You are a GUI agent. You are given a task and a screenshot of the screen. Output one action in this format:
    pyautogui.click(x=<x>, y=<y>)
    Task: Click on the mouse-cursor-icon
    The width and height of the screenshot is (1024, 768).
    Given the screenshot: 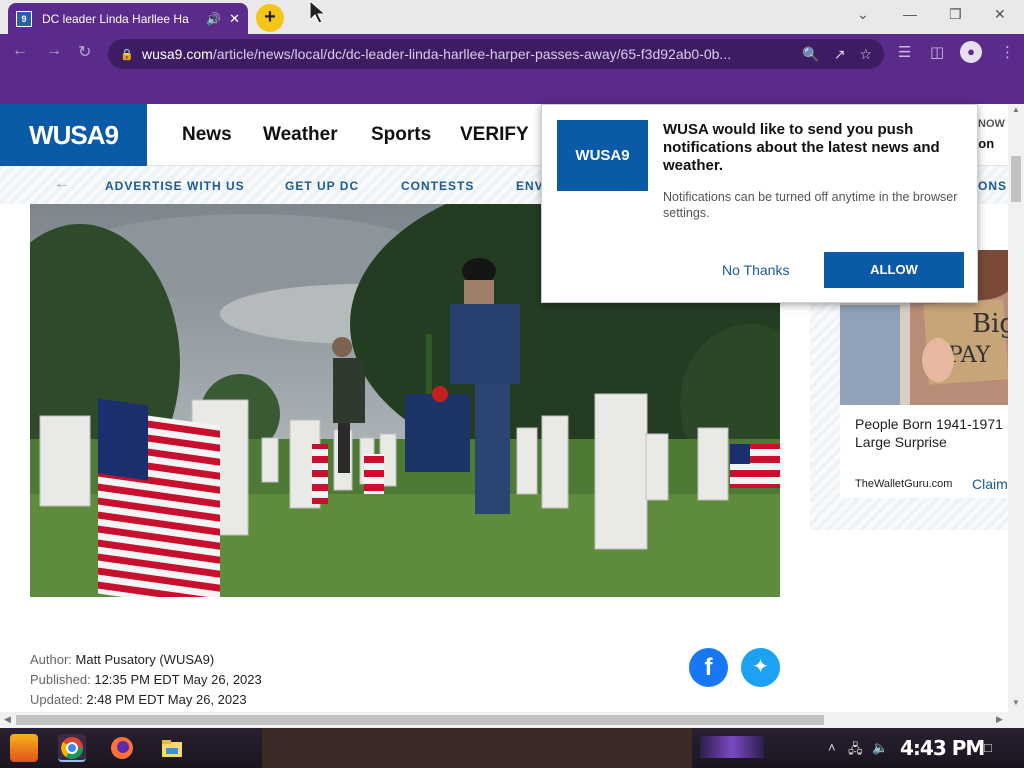 What is the action you would take?
    pyautogui.click(x=318, y=12)
    